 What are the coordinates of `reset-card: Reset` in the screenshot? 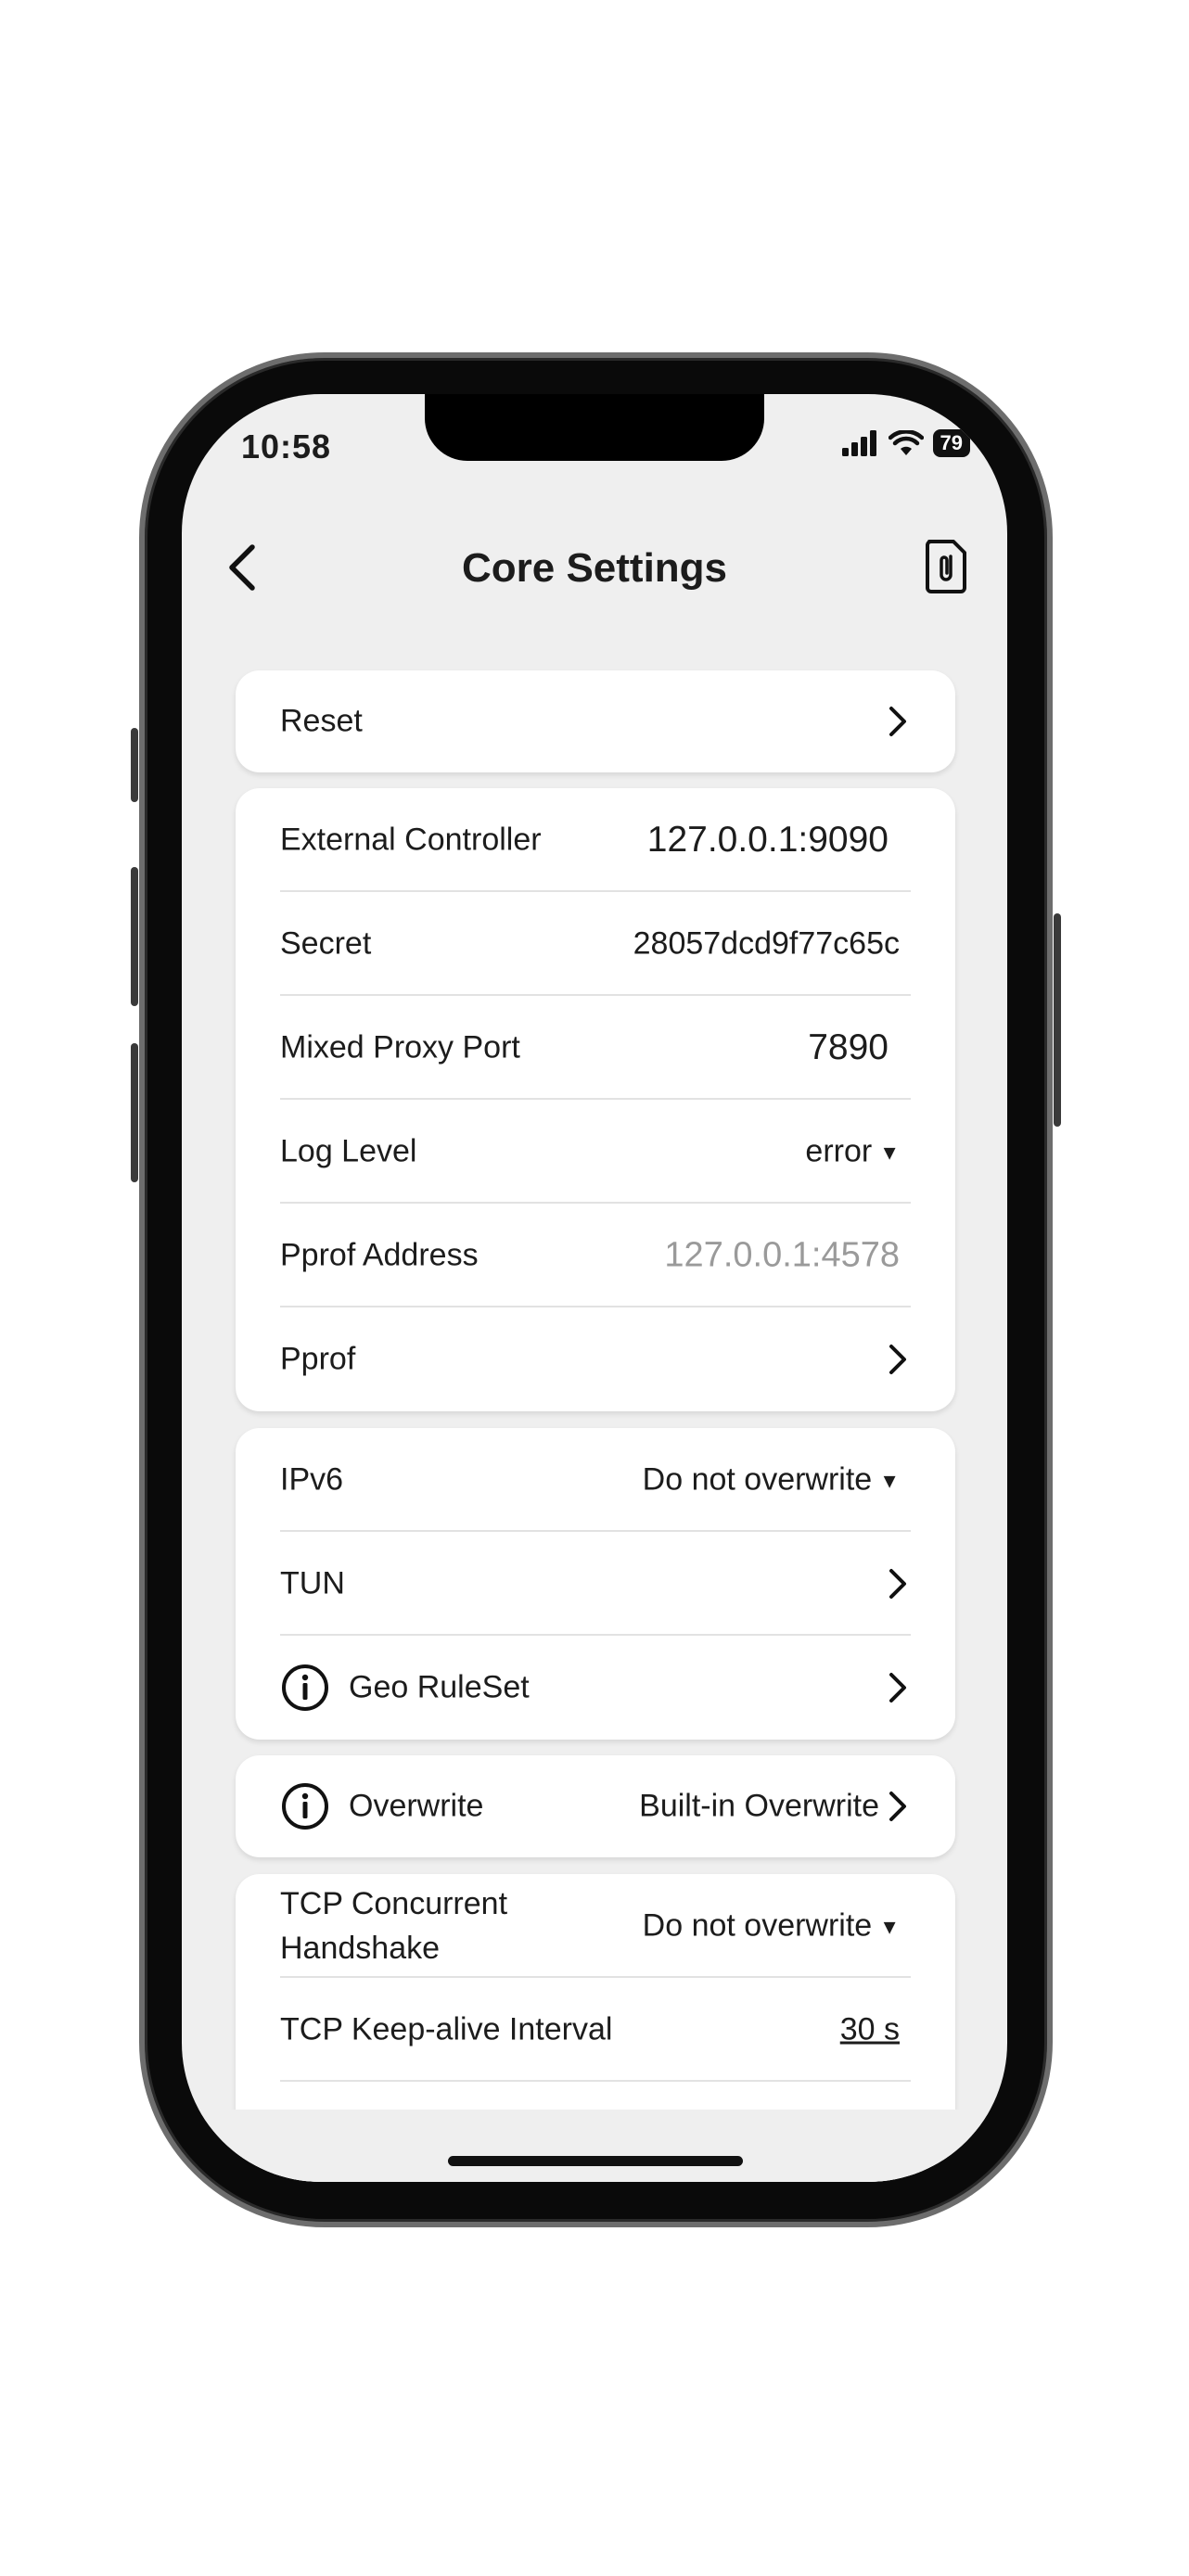 It's located at (595, 721).